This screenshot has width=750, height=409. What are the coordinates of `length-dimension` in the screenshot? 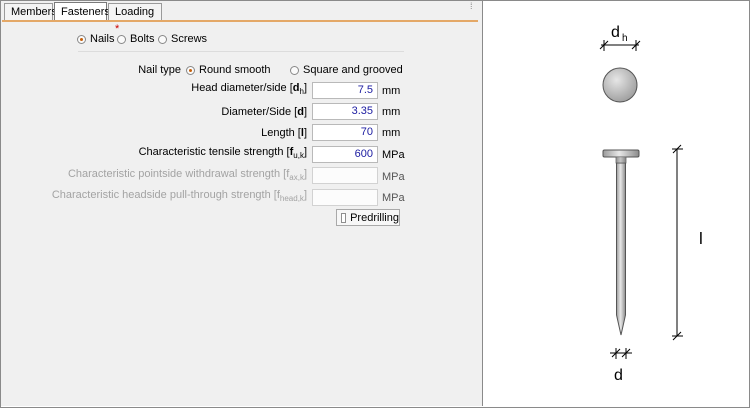 It's located at (677, 242).